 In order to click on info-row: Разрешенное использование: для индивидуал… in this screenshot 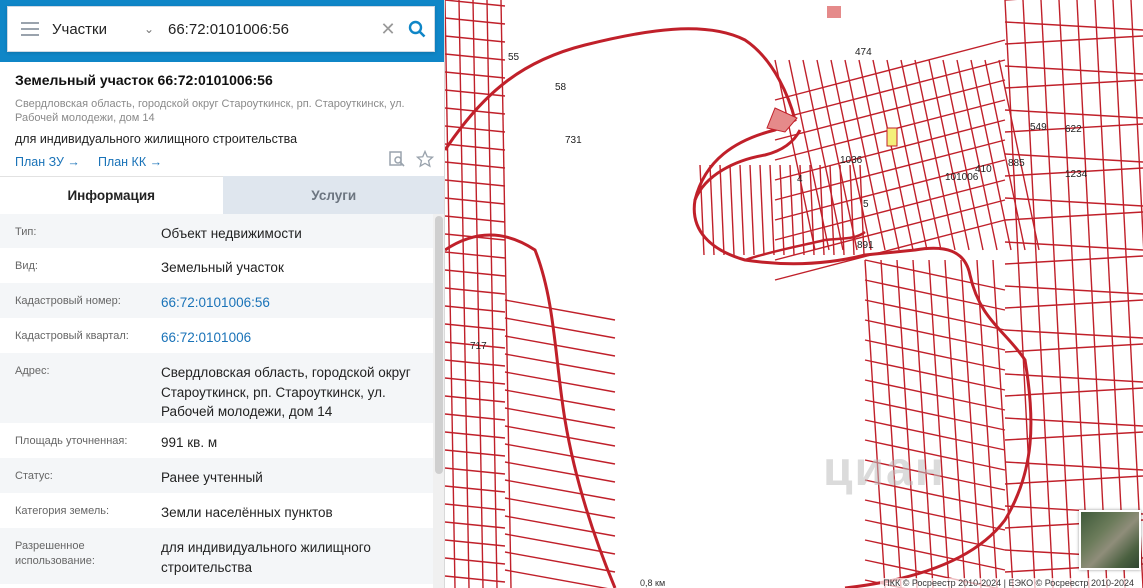, I will do `click(216, 556)`.